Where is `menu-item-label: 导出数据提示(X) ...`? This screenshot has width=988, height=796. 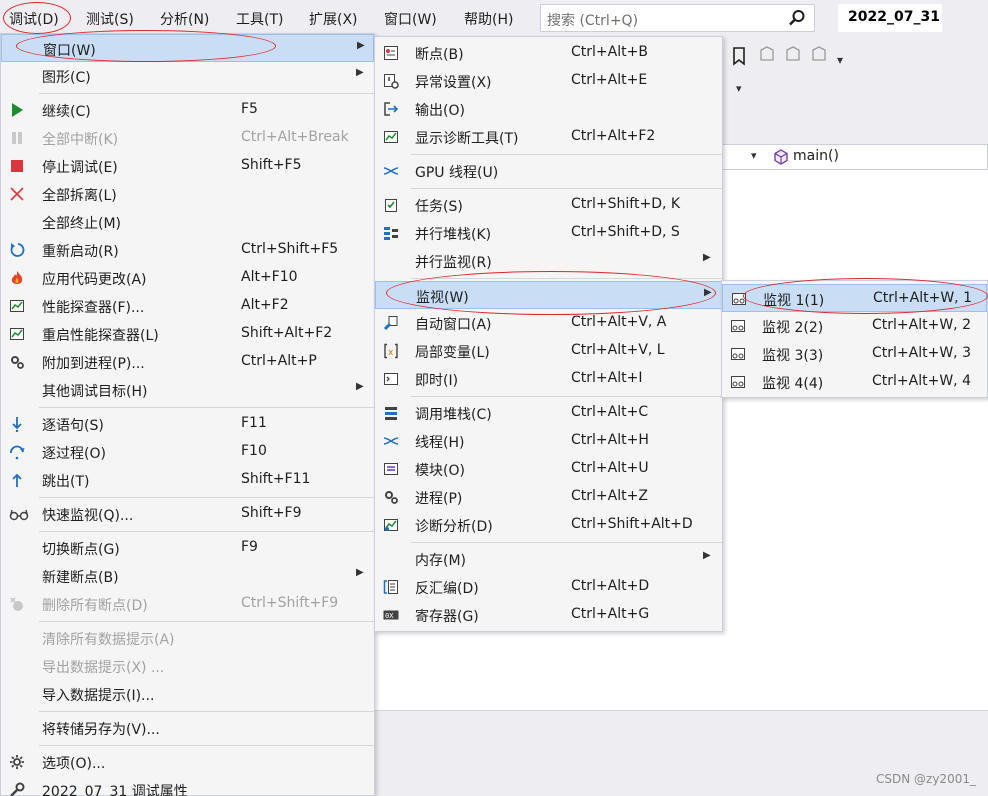
menu-item-label: 导出数据提示(X) ... is located at coordinates (103, 668).